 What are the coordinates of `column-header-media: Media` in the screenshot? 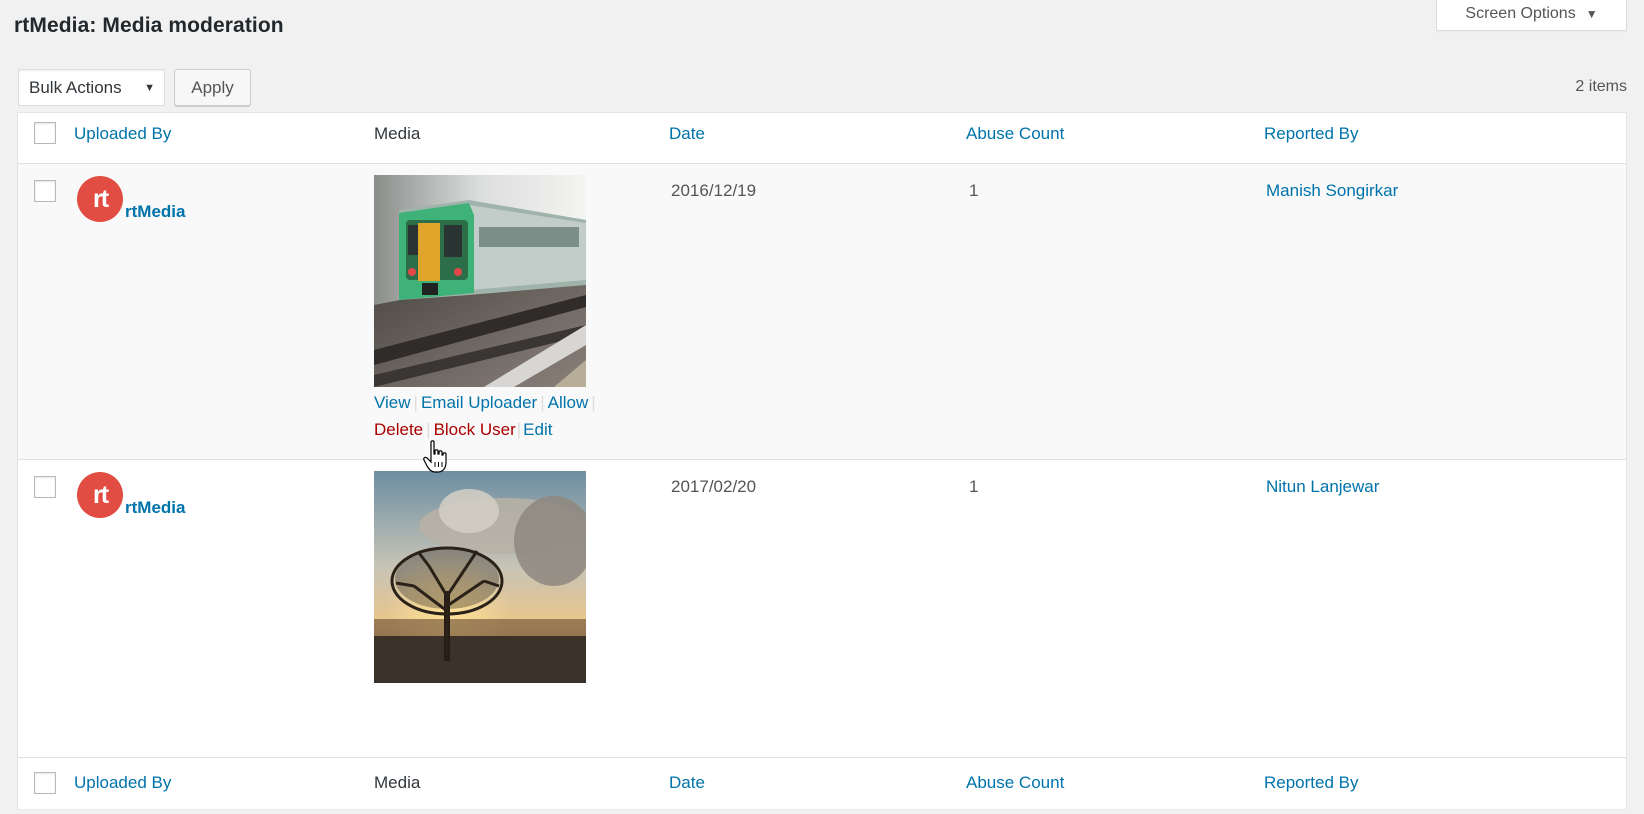 It's located at (397, 133).